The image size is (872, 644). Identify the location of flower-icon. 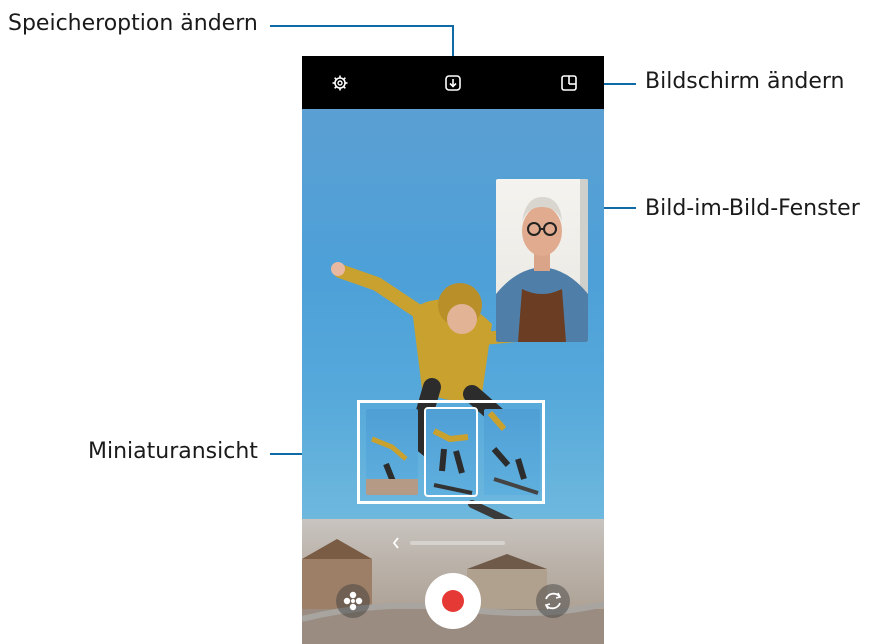
(353, 601).